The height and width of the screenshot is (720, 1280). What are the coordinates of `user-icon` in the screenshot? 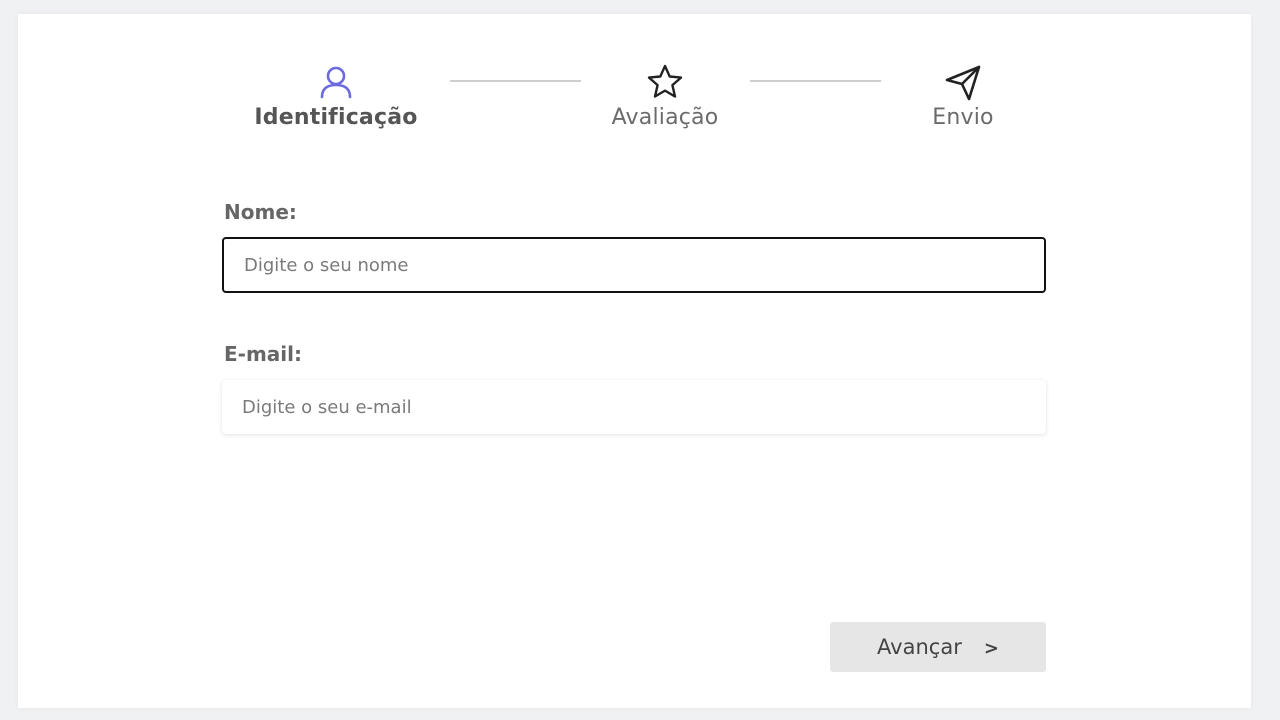 It's located at (336, 82).